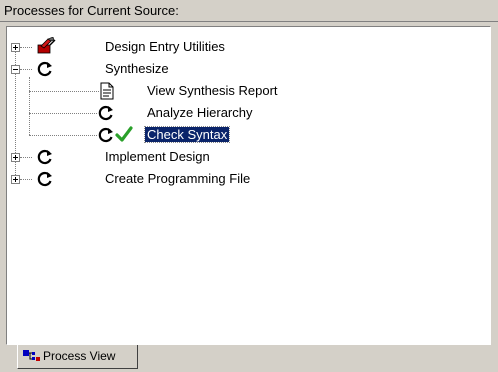 The image size is (498, 372). Describe the element at coordinates (124, 134) in the screenshot. I see `check-mark-icon` at that location.